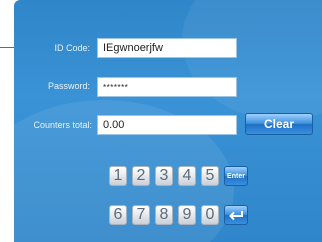 The width and height of the screenshot is (322, 242). Describe the element at coordinates (118, 176) in the screenshot. I see `key-1: 1` at that location.